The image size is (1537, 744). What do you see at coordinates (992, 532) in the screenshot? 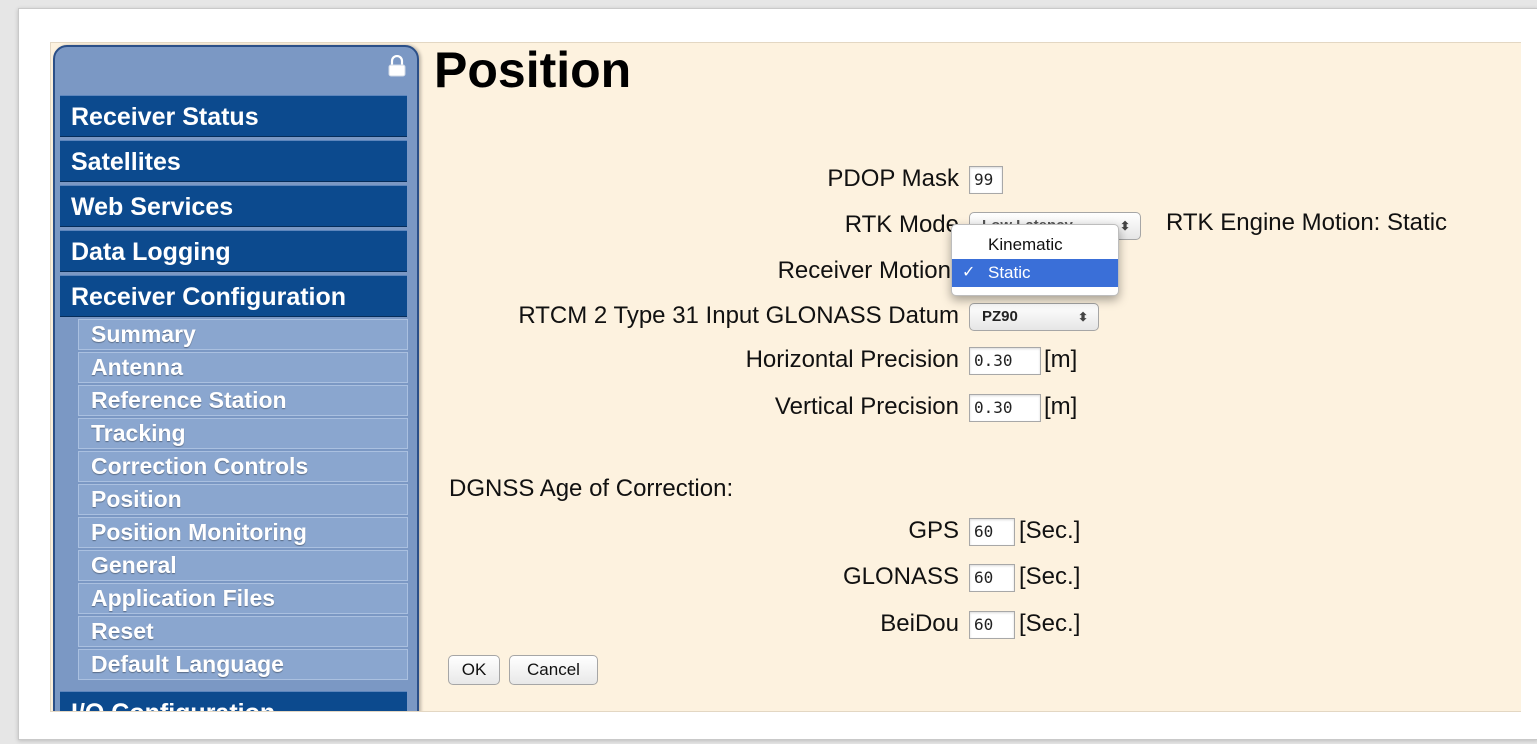
I see `gps-age-input: 60` at bounding box center [992, 532].